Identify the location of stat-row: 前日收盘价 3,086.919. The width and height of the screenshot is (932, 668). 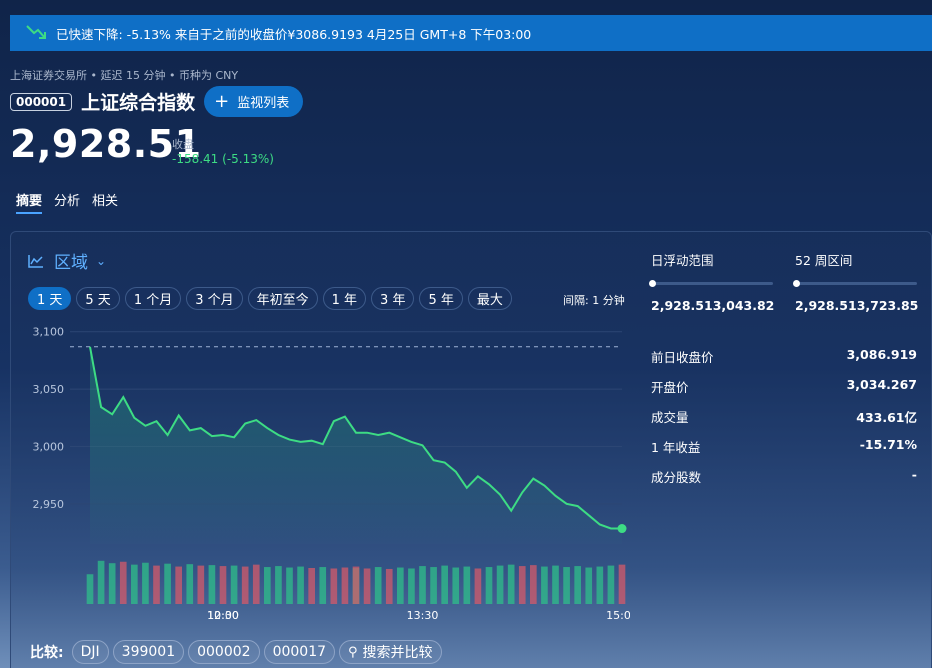
(784, 362).